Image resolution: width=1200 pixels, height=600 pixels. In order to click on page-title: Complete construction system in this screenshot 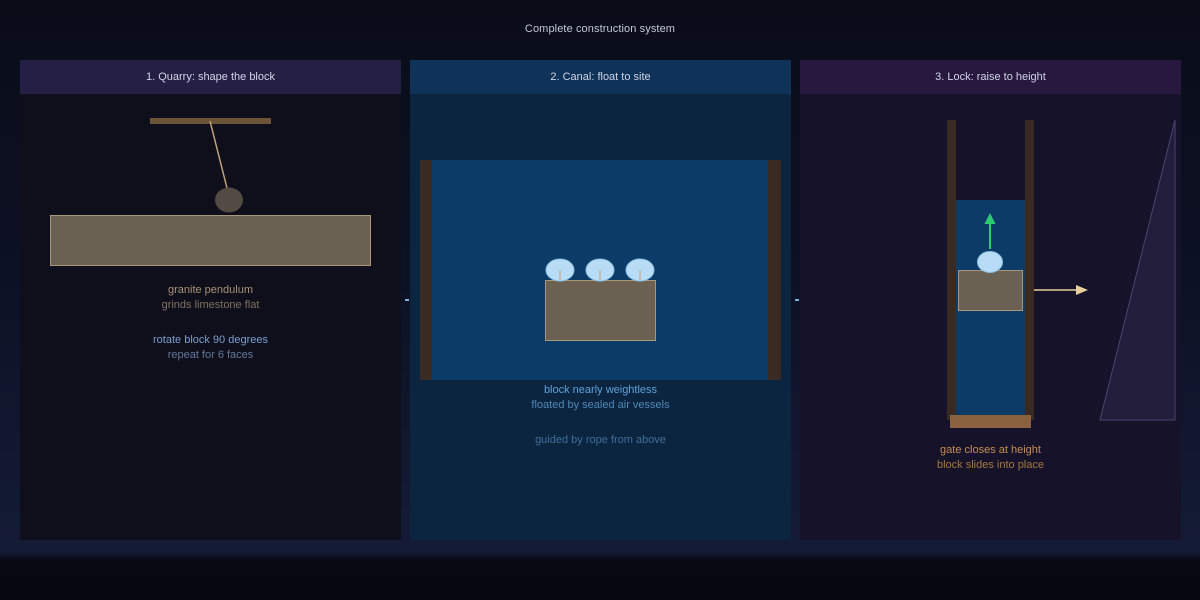, I will do `click(600, 29)`.